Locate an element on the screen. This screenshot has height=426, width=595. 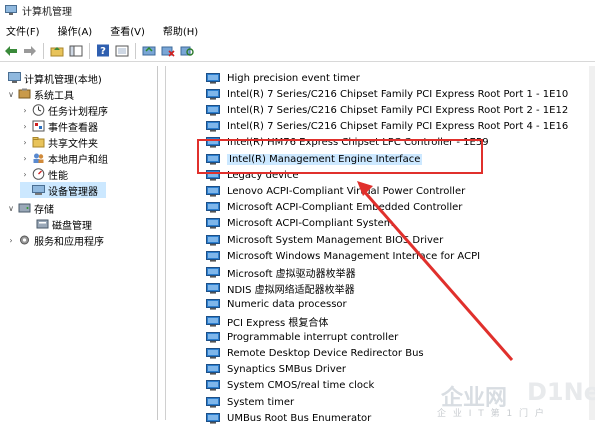
menu-view: 查看(V) is located at coordinates (127, 30).